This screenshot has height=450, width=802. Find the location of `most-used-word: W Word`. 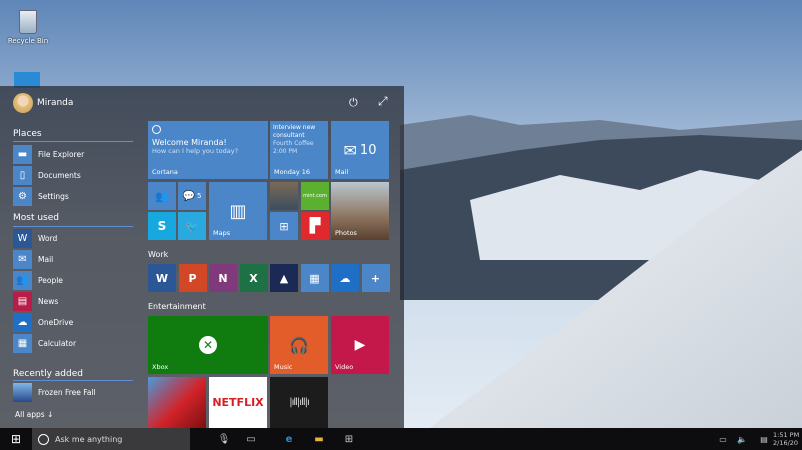

most-used-word: W Word is located at coordinates (35, 238).